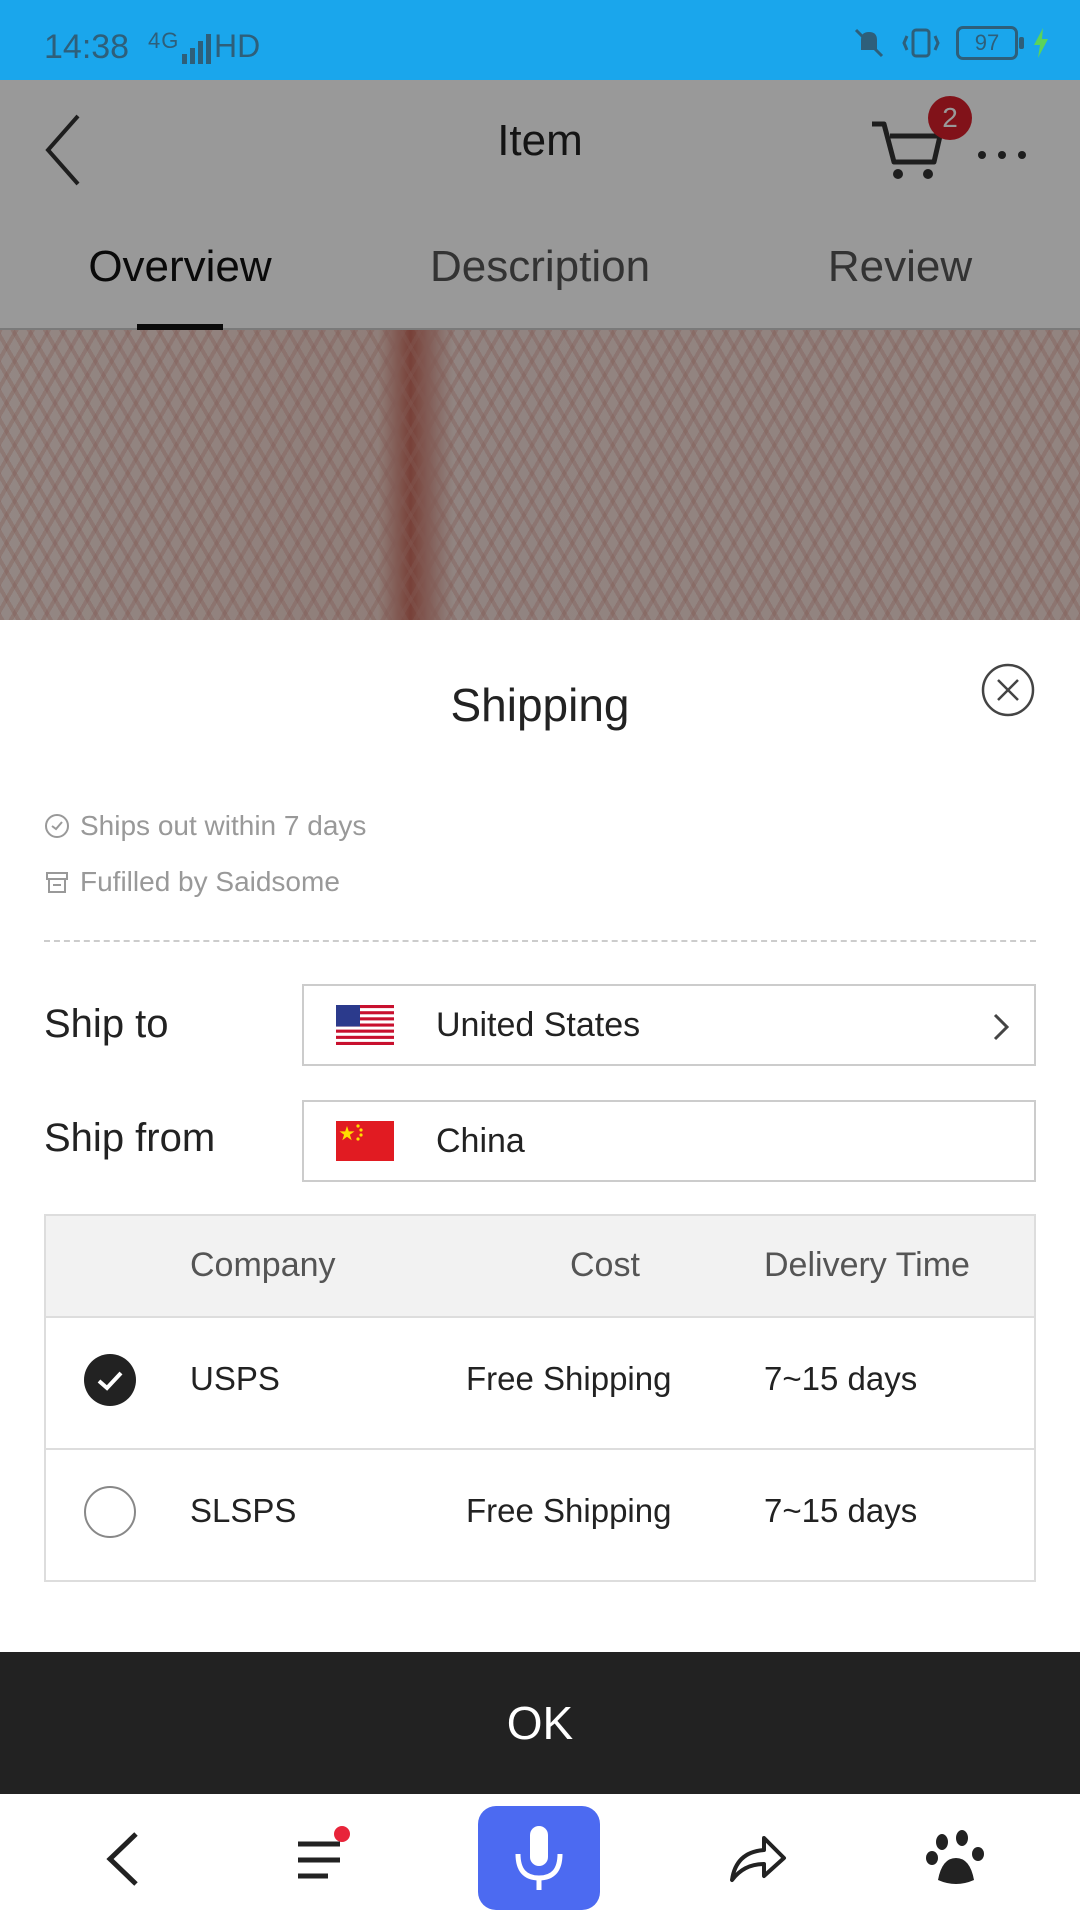 This screenshot has height=1920, width=1080. Describe the element at coordinates (110, 1512) in the screenshot. I see `radio-unchecked-icon` at that location.